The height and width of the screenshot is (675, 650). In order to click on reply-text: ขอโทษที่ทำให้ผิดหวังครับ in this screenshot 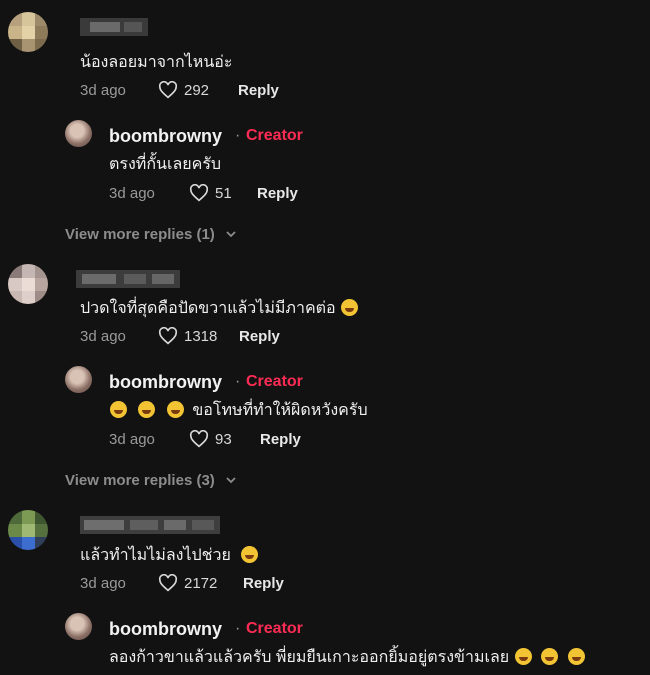, I will do `click(238, 410)`.